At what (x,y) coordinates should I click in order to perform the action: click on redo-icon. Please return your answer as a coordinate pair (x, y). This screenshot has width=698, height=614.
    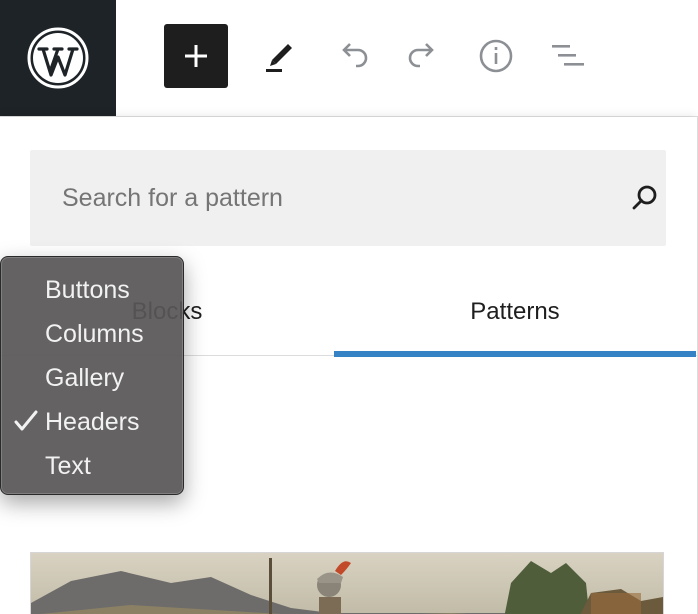
    Looking at the image, I should click on (421, 55).